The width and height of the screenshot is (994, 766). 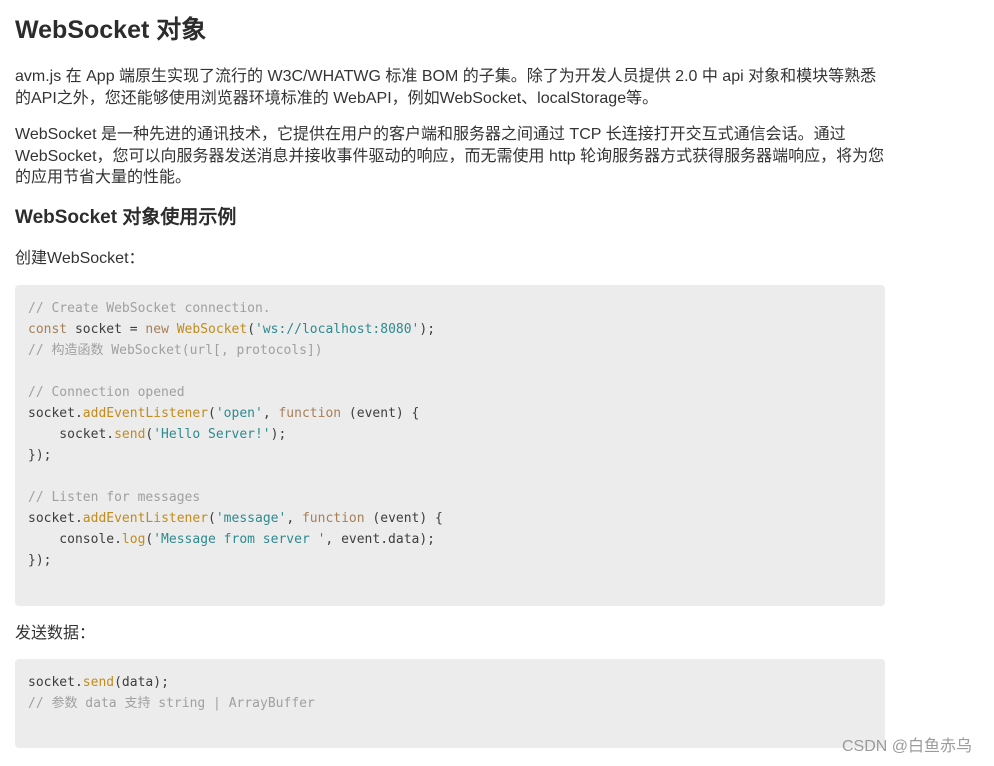 What do you see at coordinates (106, 392) in the screenshot?
I see `code-token: // Connection opened` at bounding box center [106, 392].